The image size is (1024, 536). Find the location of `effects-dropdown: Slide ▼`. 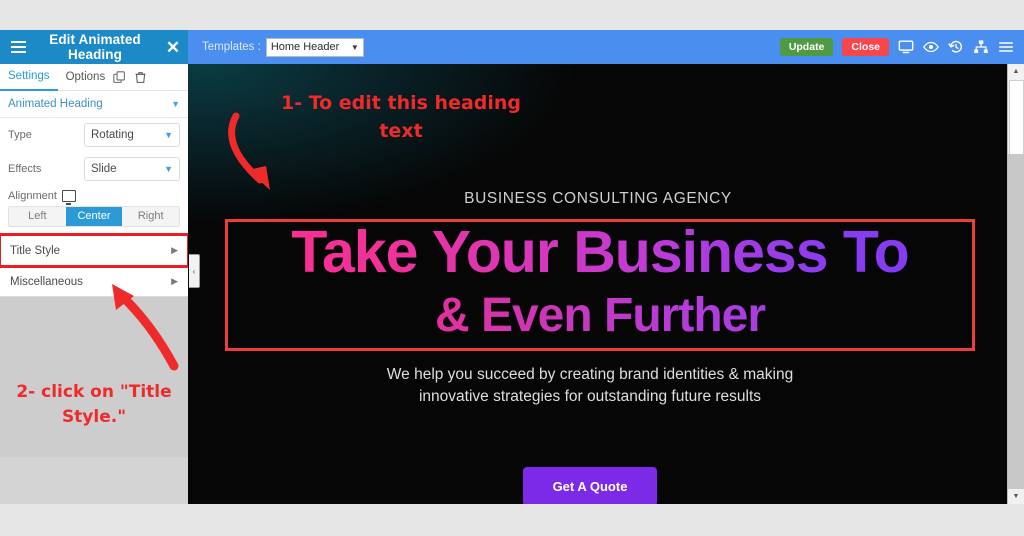

effects-dropdown: Slide ▼ is located at coordinates (132, 169).